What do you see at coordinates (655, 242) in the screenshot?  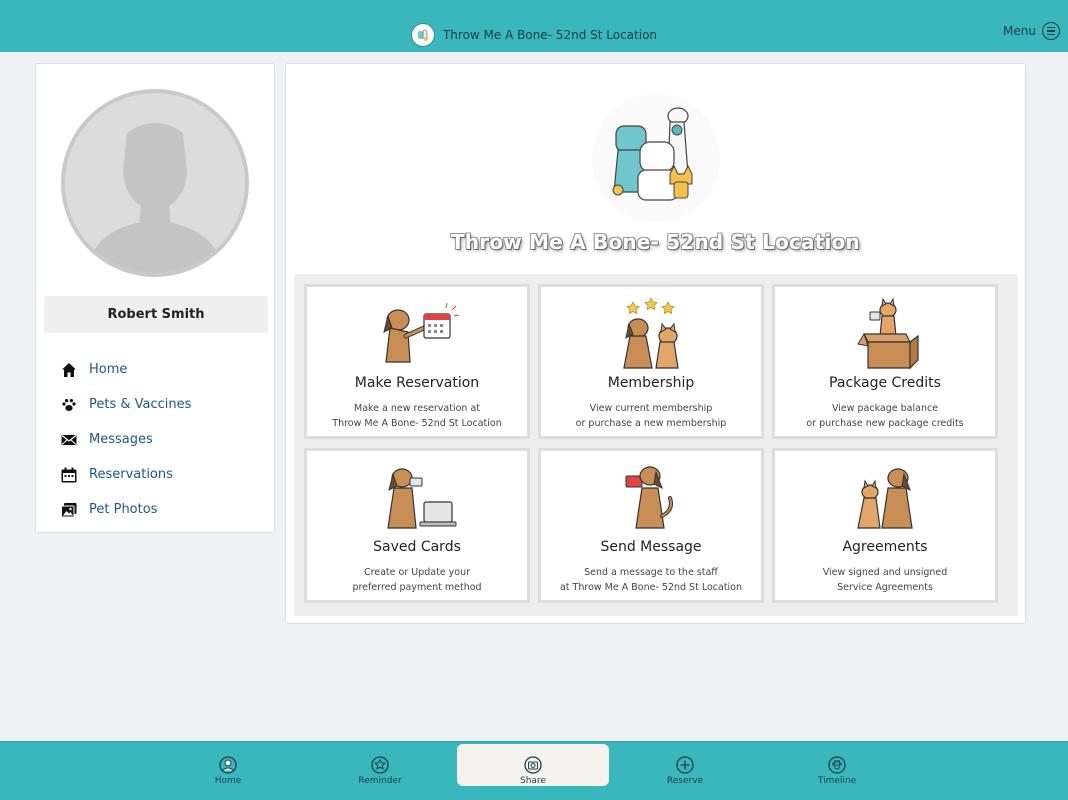 I see `business-title: Throw Me A Bone- 52nd St Location` at bounding box center [655, 242].